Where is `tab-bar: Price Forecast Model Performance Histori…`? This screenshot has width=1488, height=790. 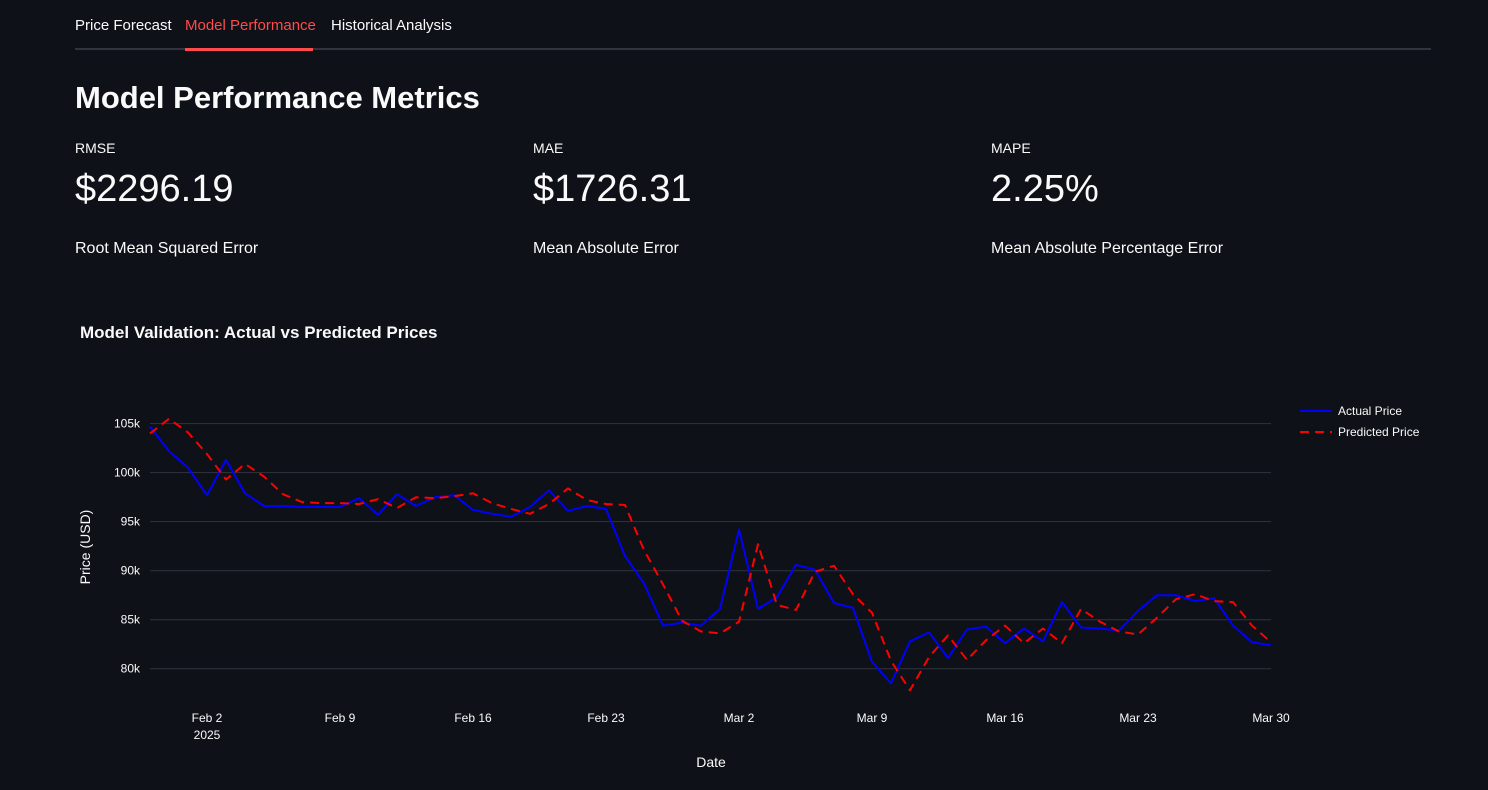 tab-bar: Price Forecast Model Performance Histori… is located at coordinates (753, 26).